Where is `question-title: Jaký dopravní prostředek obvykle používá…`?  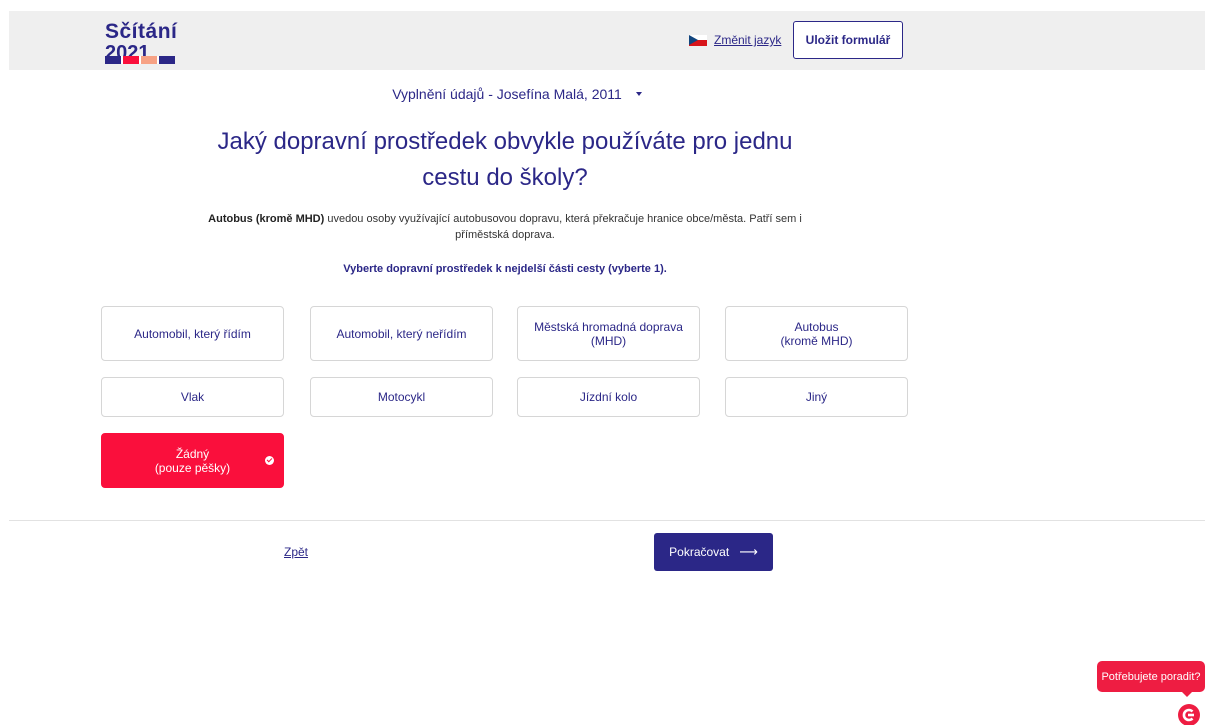 question-title: Jaký dopravní prostředek obvykle používá… is located at coordinates (505, 159).